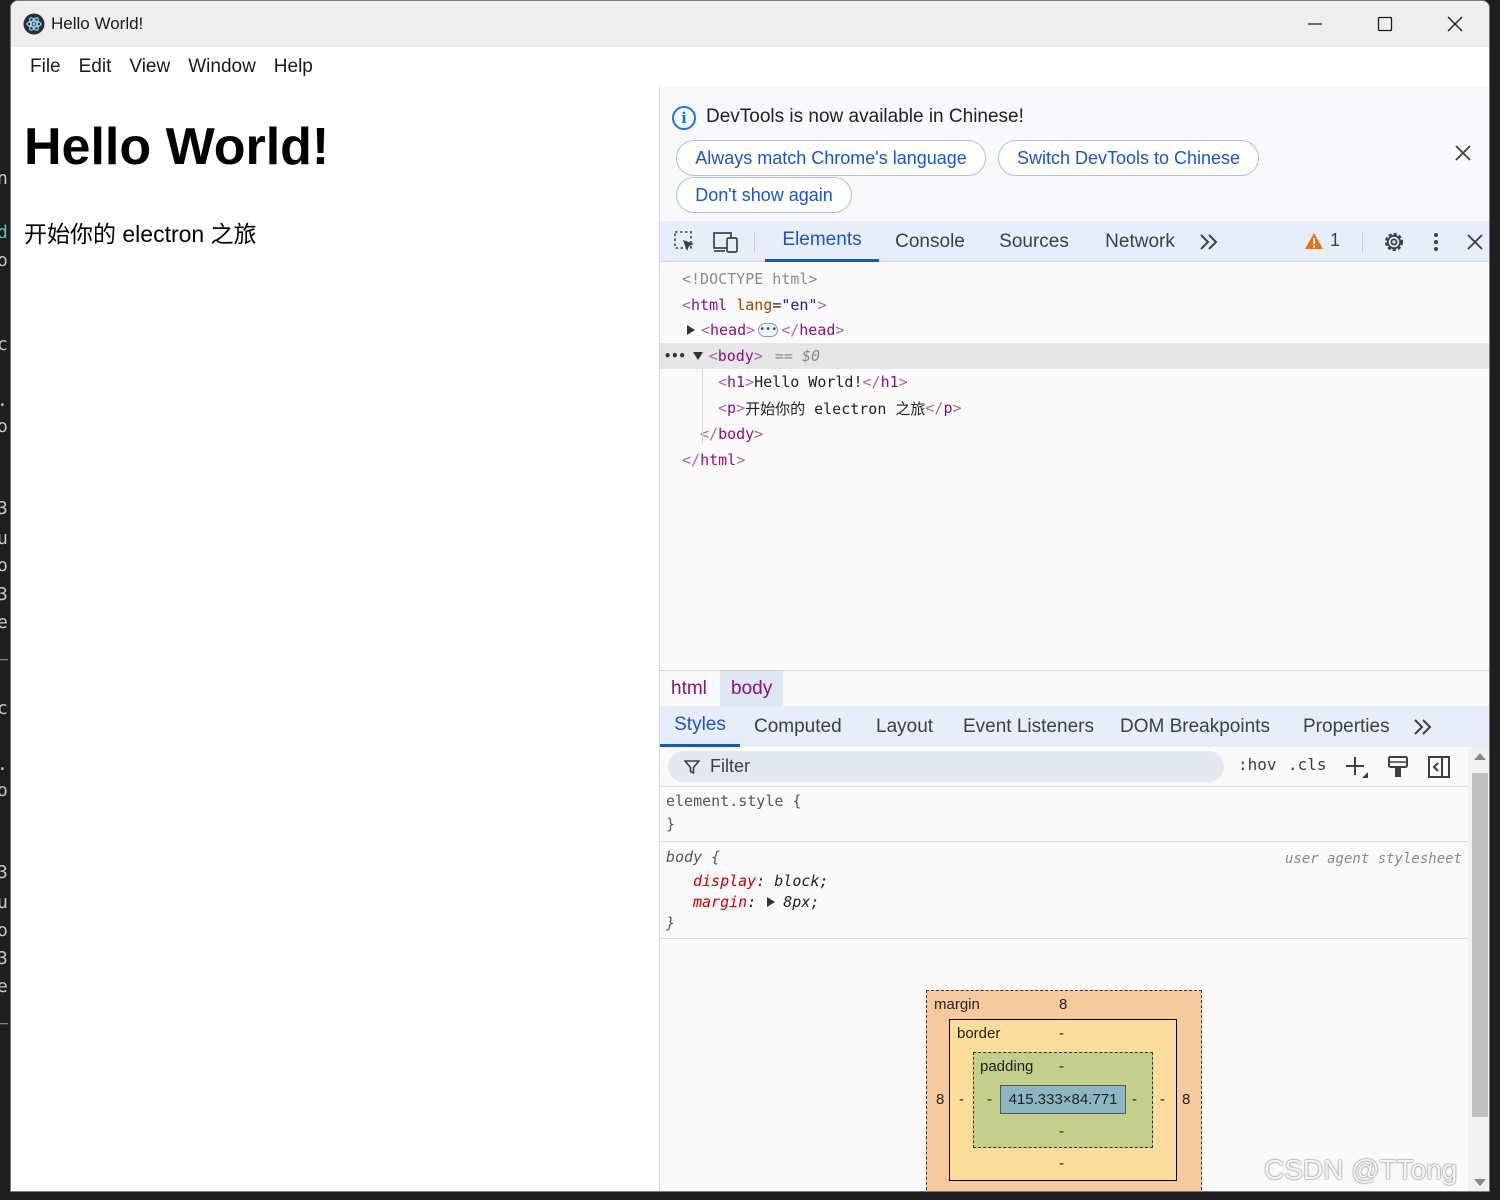 This screenshot has height=1200, width=1500. Describe the element at coordinates (1307, 764) in the screenshot. I see `cls-toggle: .cls` at that location.